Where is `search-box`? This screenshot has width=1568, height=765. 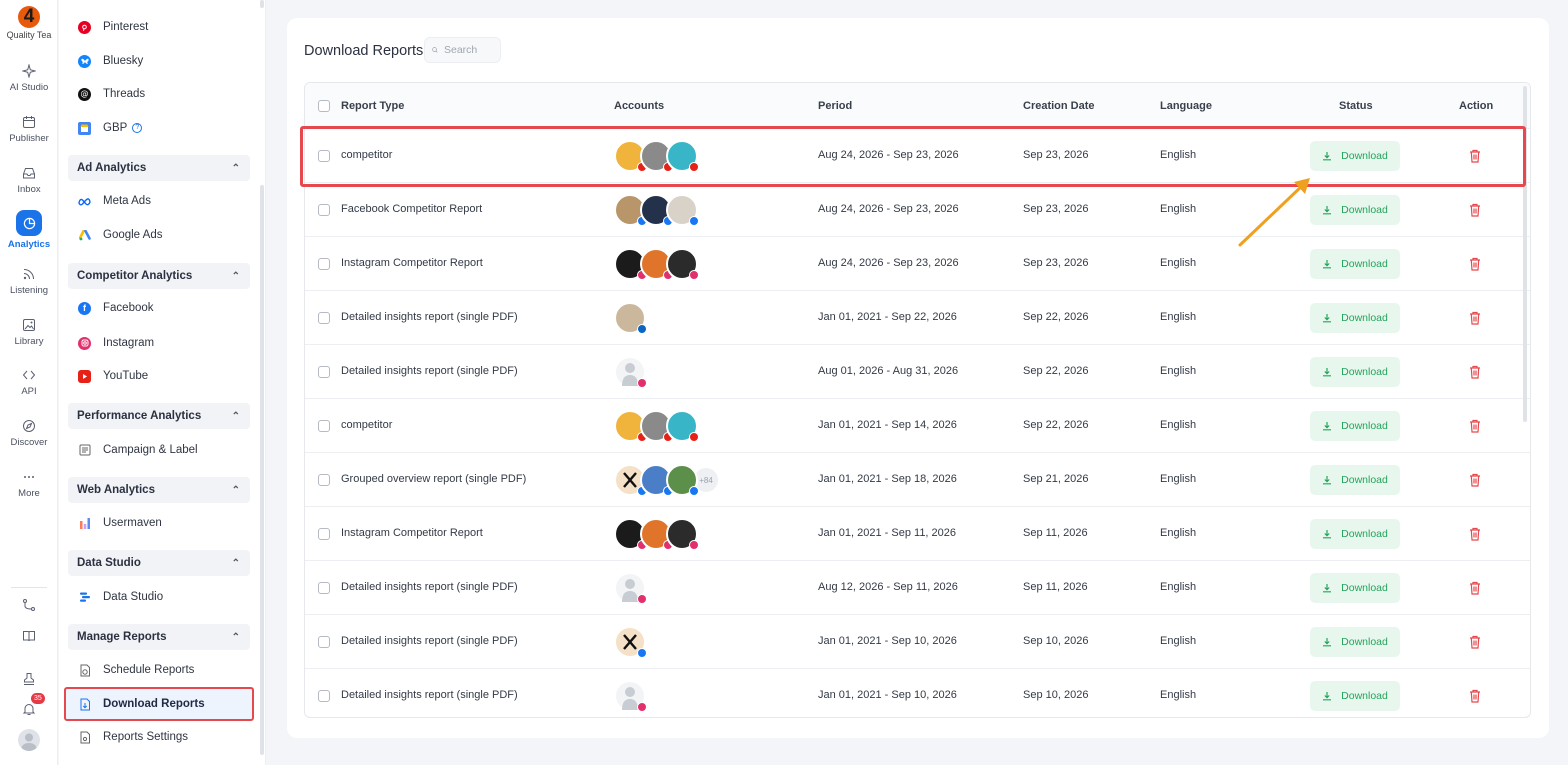 search-box is located at coordinates (462, 50).